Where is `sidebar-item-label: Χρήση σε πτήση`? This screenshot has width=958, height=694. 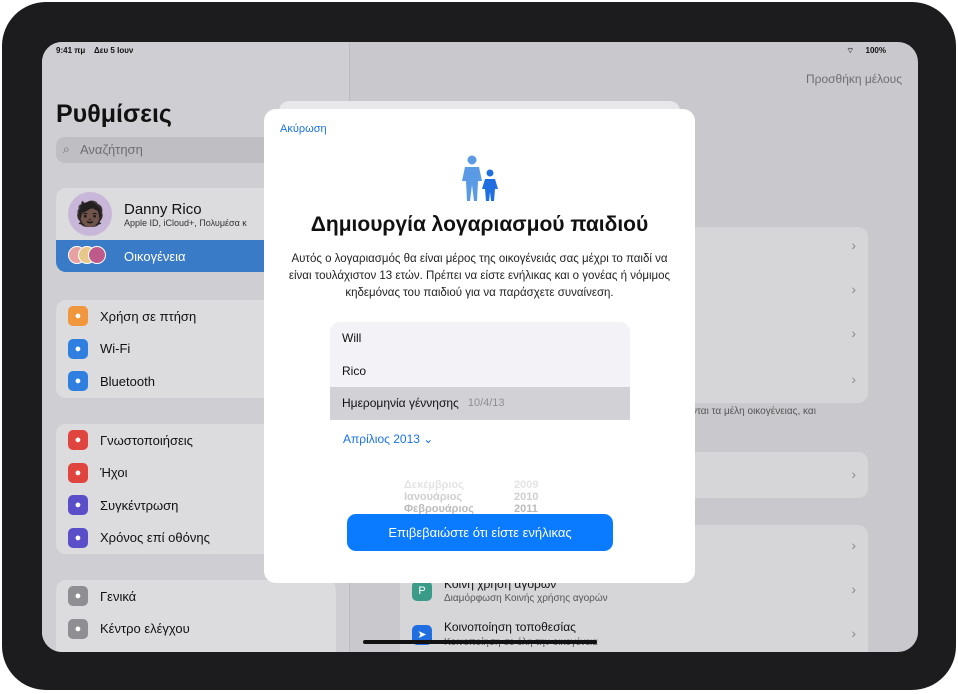 sidebar-item-label: Χρήση σε πτήση is located at coordinates (148, 316).